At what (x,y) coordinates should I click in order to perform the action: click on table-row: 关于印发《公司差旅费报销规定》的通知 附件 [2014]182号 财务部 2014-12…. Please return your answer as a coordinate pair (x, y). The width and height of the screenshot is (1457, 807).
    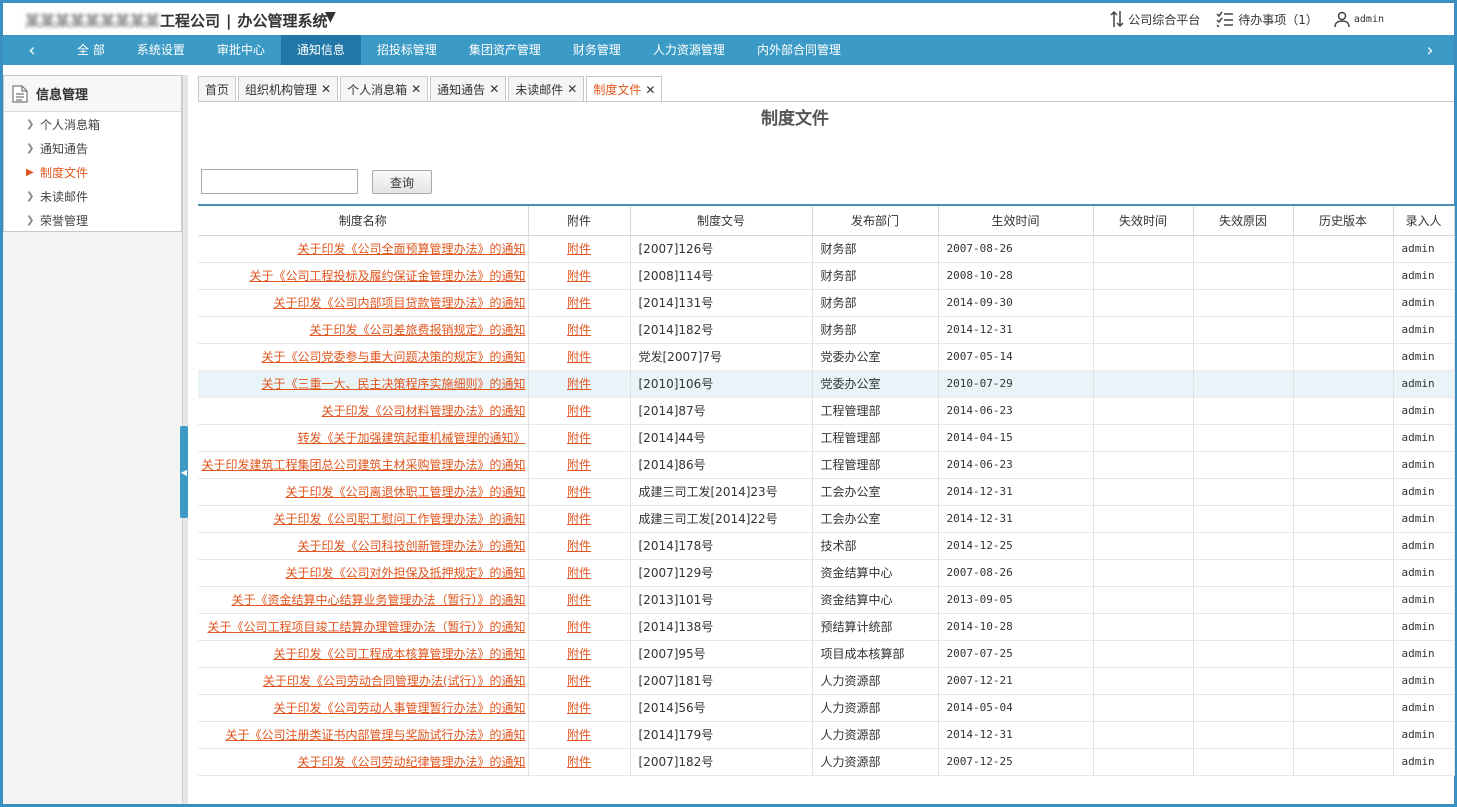
    Looking at the image, I should click on (826, 330).